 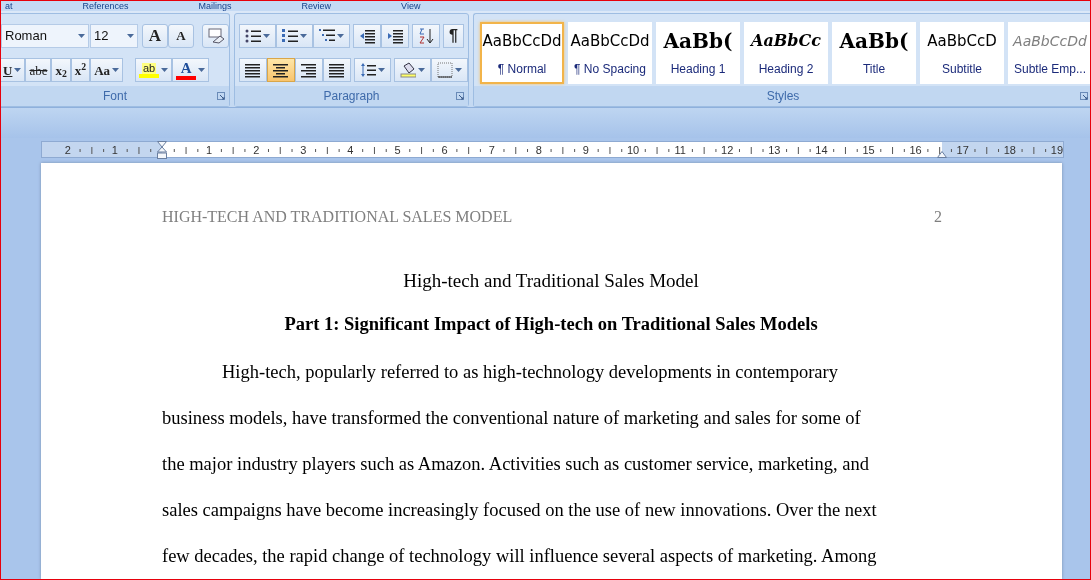 I want to click on paint-bucket-button, so click(x=412, y=70).